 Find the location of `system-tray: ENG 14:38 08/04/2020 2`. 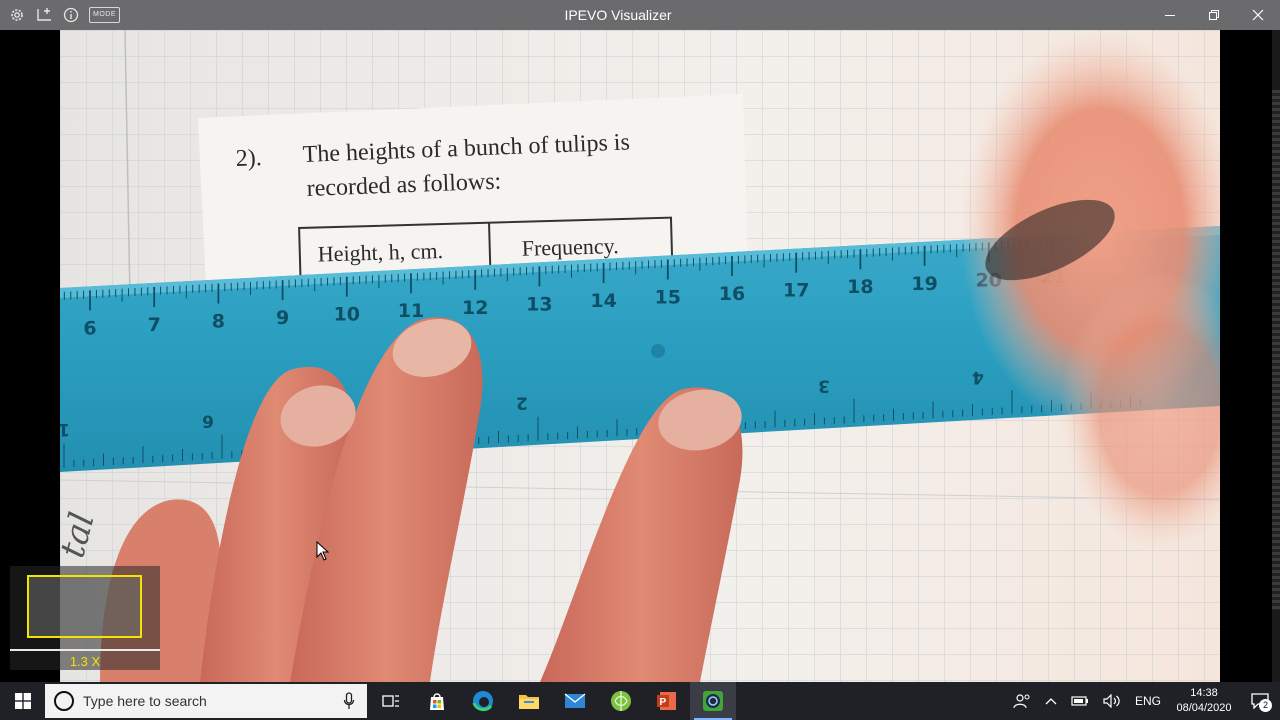

system-tray: ENG 14:38 08/04/2020 2 is located at coordinates (1143, 701).